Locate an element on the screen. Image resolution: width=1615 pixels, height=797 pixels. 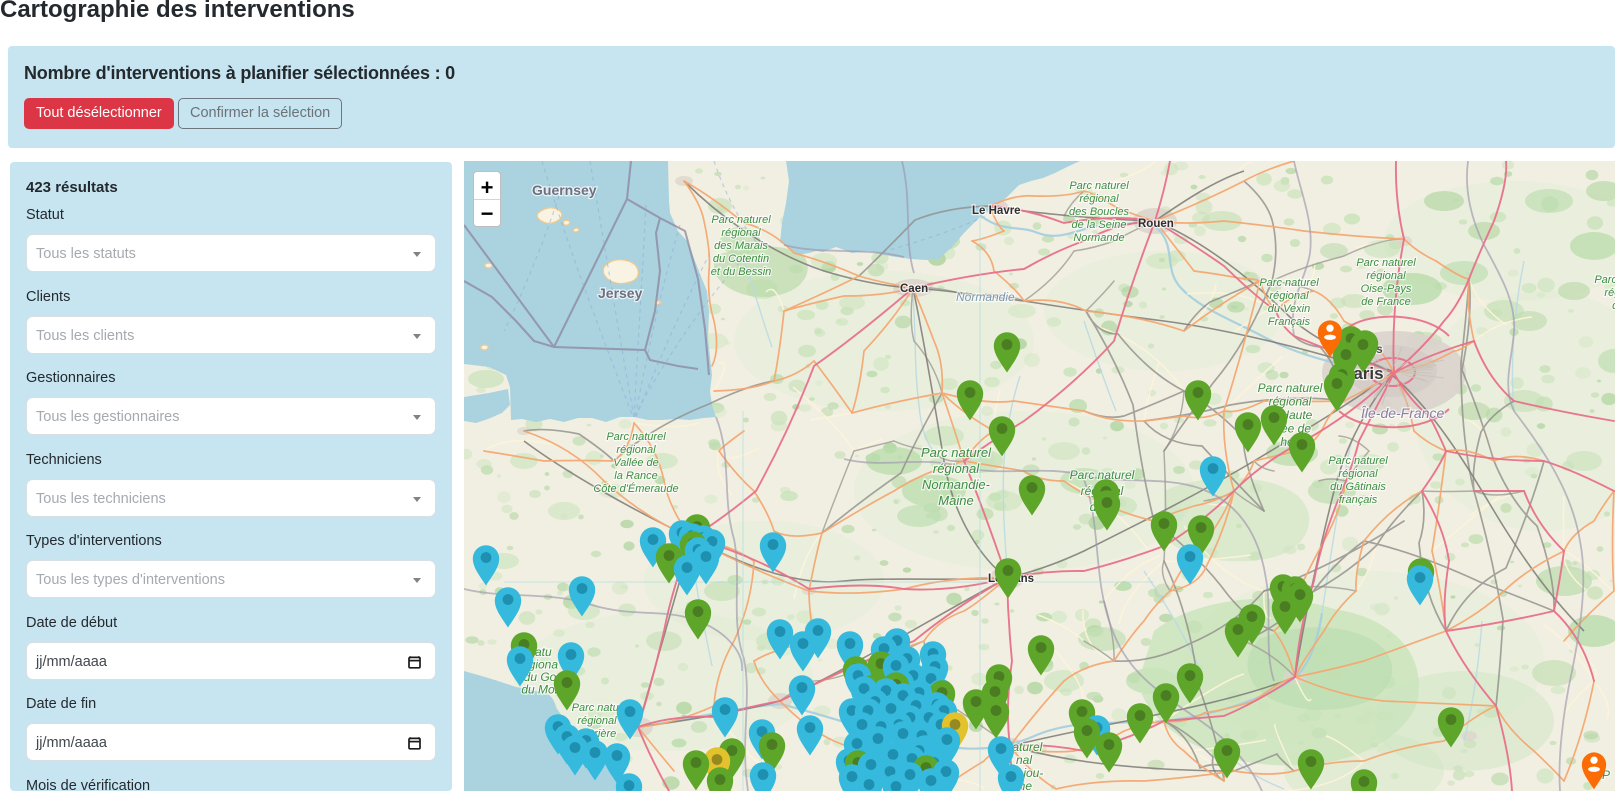
svg-text: Île-de-France is located at coordinates (1402, 413).